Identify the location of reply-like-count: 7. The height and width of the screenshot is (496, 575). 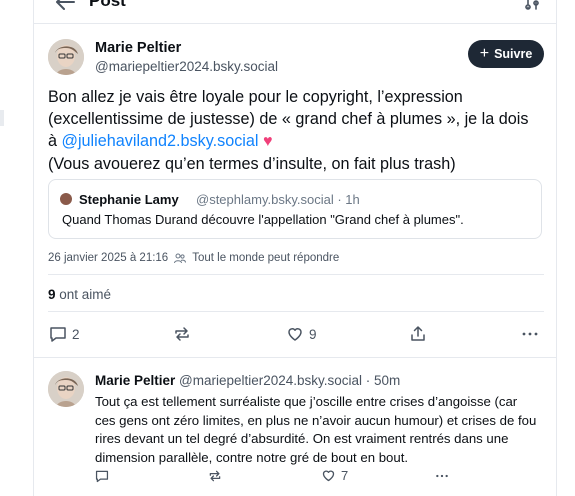
(345, 475).